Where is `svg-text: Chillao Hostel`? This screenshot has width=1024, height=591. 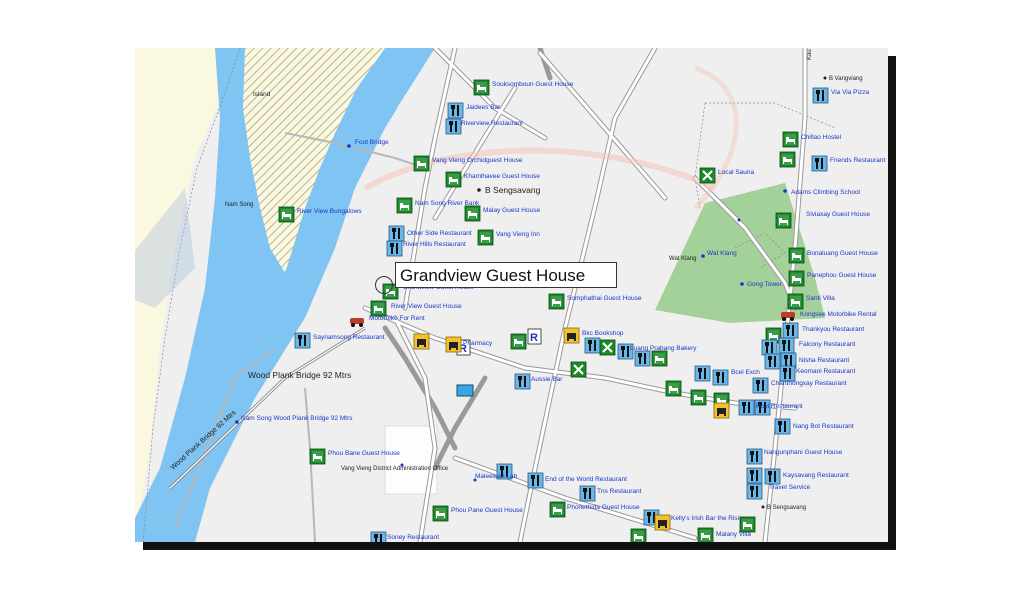
svg-text: Chillao Hostel is located at coordinates (821, 137).